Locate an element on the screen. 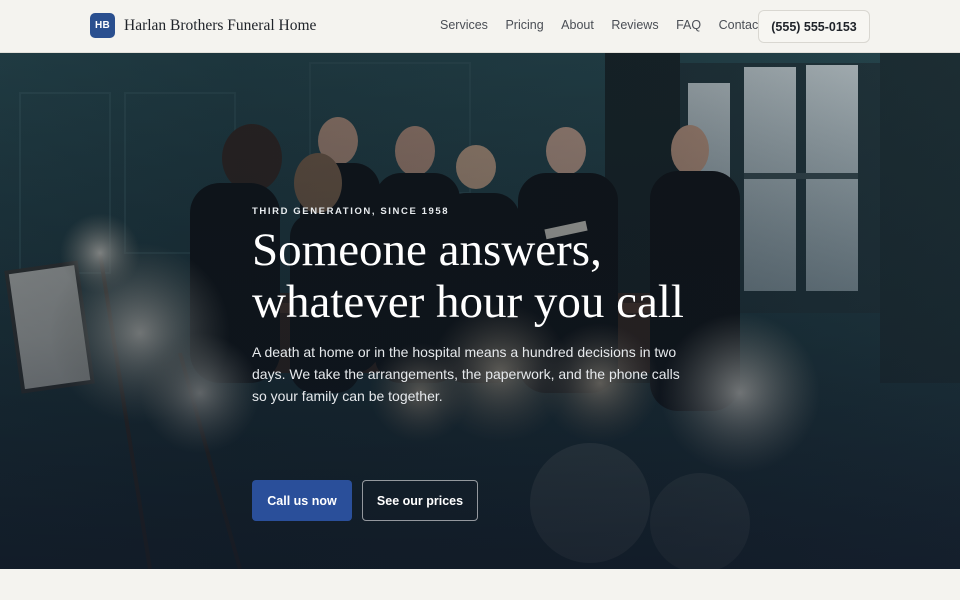 The image size is (960, 600). phone-button: (555) 555-0153 is located at coordinates (814, 26).